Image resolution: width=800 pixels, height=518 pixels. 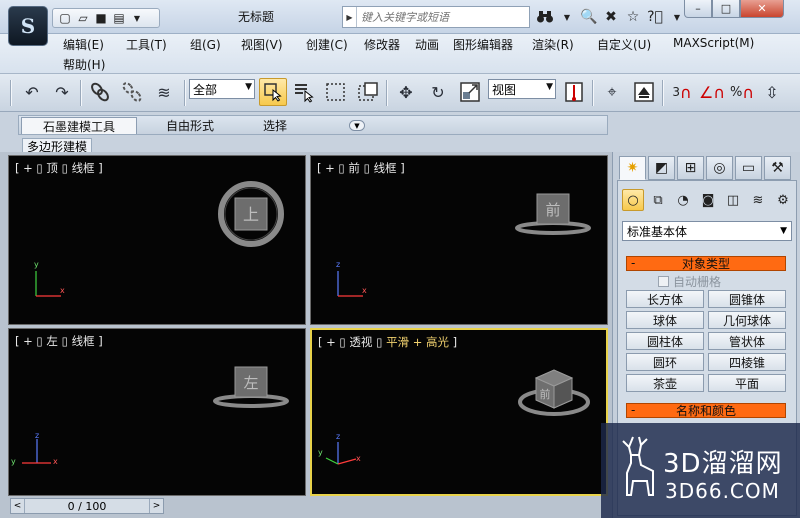 I want to click on pyramid-button: 四棱锥, so click(x=747, y=362).